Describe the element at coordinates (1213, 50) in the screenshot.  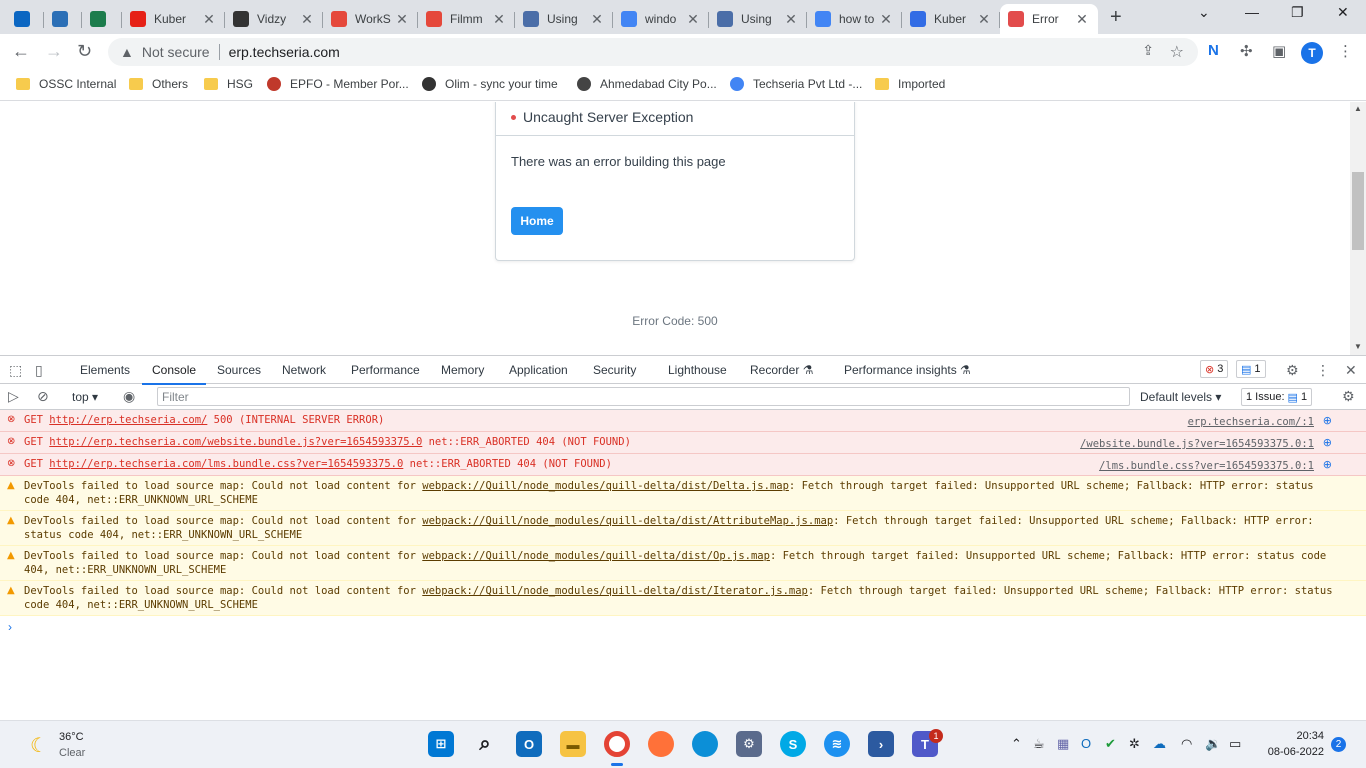
I see `extension-n-icon: N` at that location.